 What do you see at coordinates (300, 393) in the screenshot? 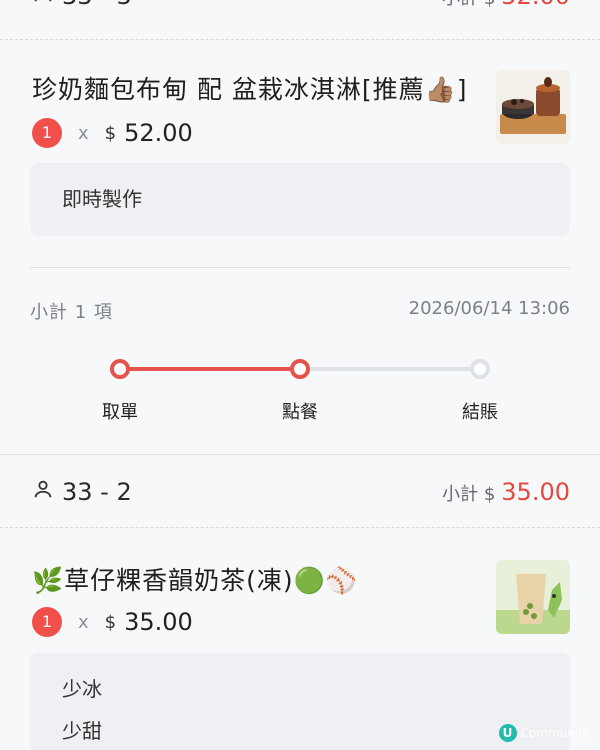
I see `order-progress-stepper: 取單 點餐 結賬` at bounding box center [300, 393].